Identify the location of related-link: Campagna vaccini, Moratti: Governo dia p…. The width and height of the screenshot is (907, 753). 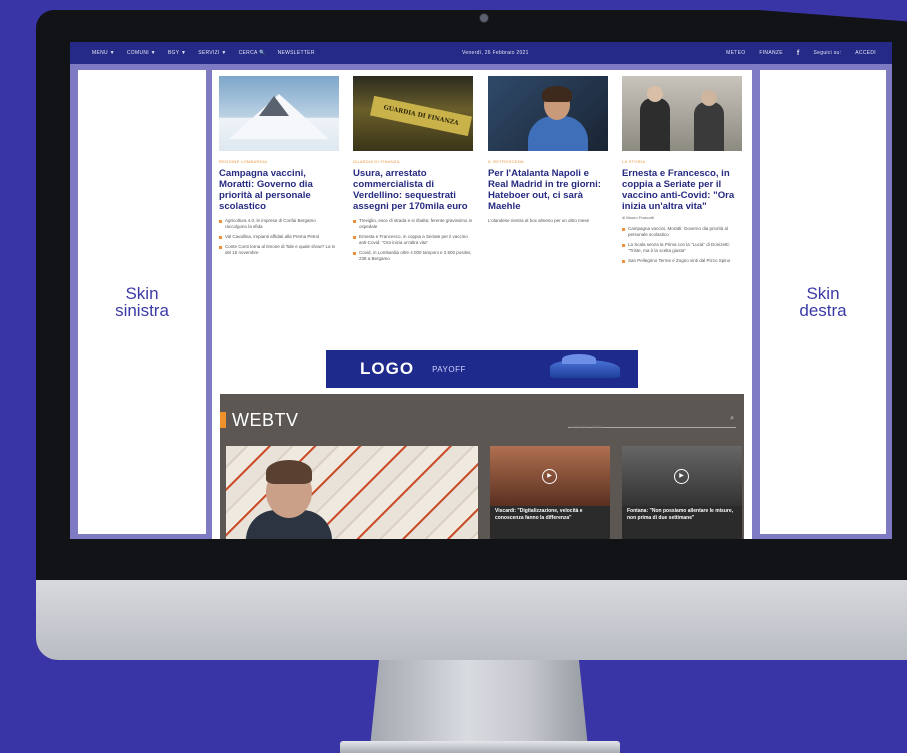
(682, 232).